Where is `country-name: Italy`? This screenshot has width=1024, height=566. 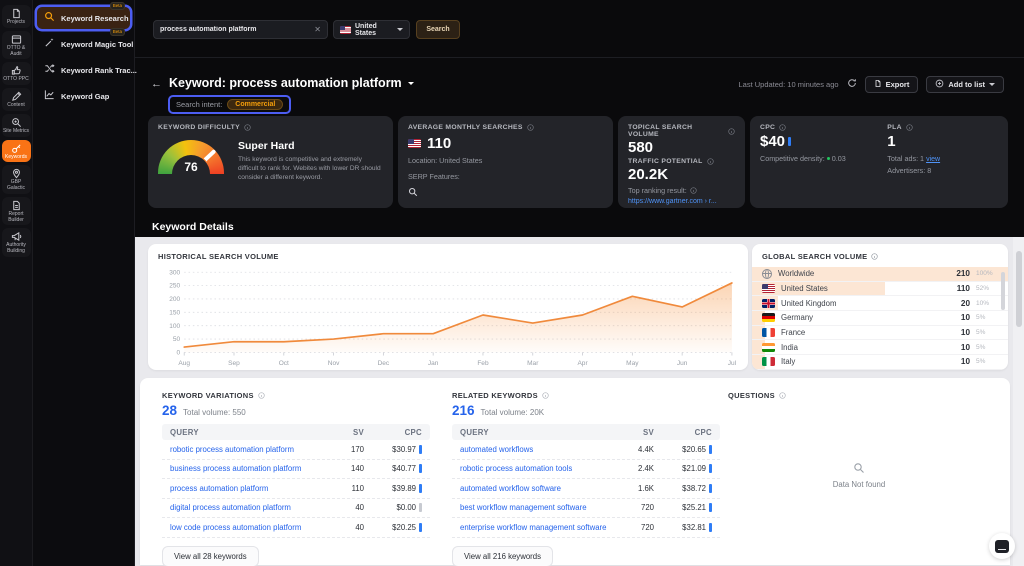 country-name: Italy is located at coordinates (788, 362).